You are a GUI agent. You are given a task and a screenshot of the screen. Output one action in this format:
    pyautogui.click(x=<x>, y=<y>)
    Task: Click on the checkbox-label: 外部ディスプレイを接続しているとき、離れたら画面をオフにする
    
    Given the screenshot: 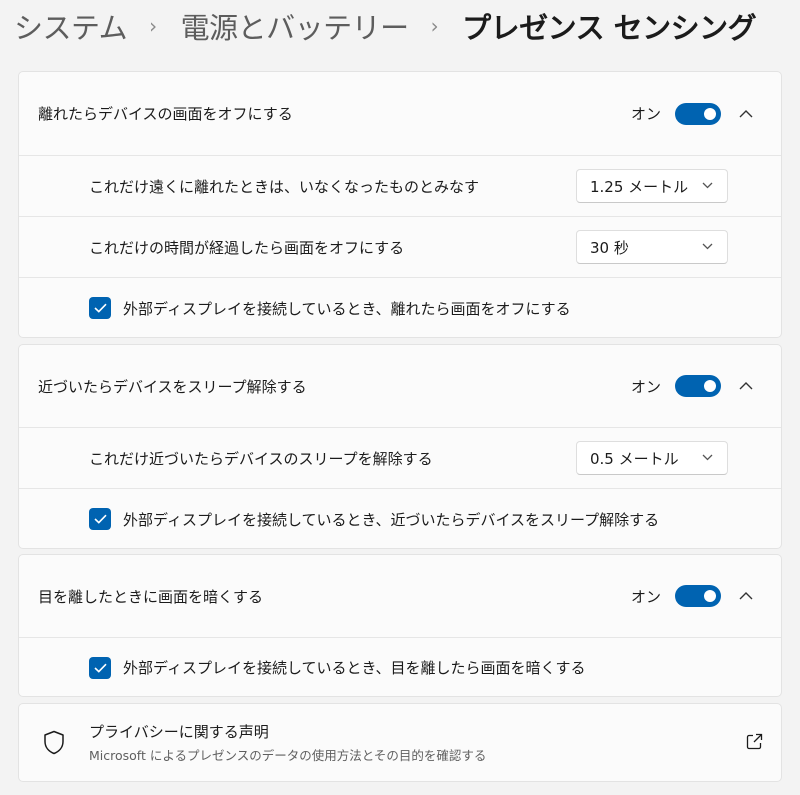 What is the action you would take?
    pyautogui.click(x=347, y=308)
    